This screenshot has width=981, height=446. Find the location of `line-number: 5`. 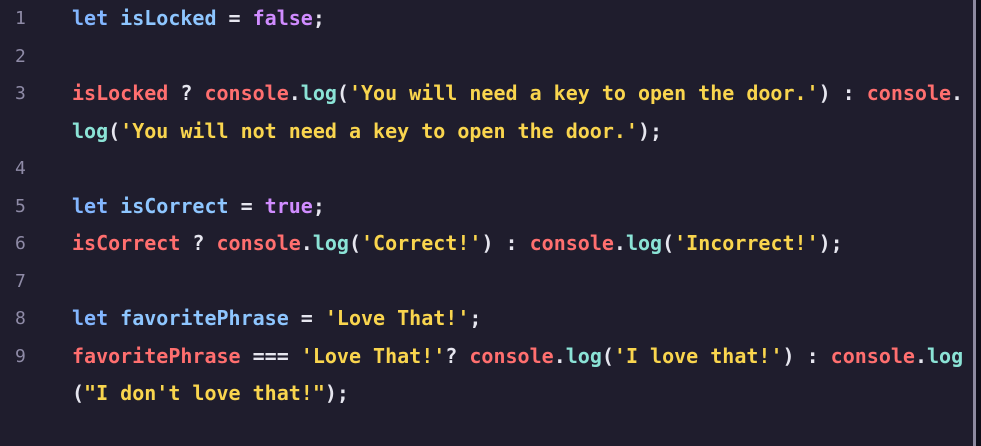

line-number: 5 is located at coordinates (20, 206).